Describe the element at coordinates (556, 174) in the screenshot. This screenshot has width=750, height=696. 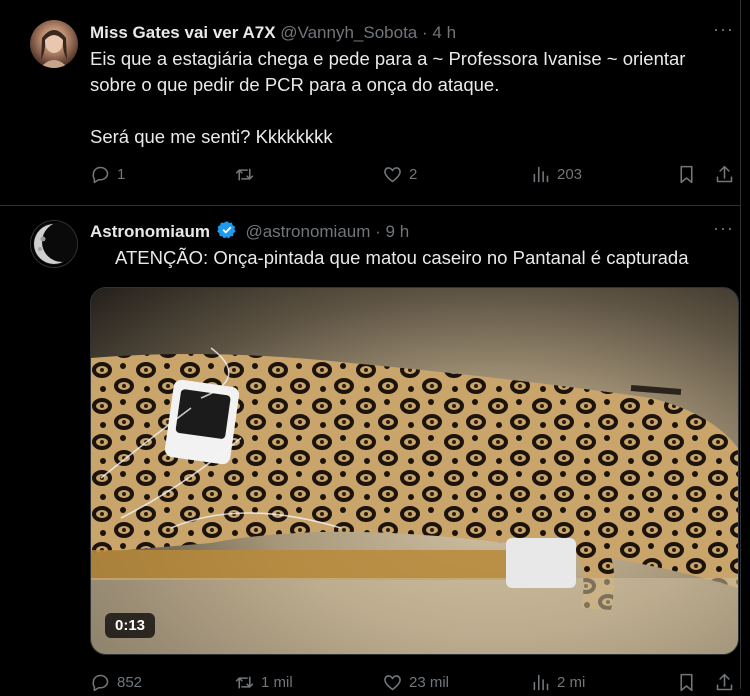
I see `views-button: 203` at that location.